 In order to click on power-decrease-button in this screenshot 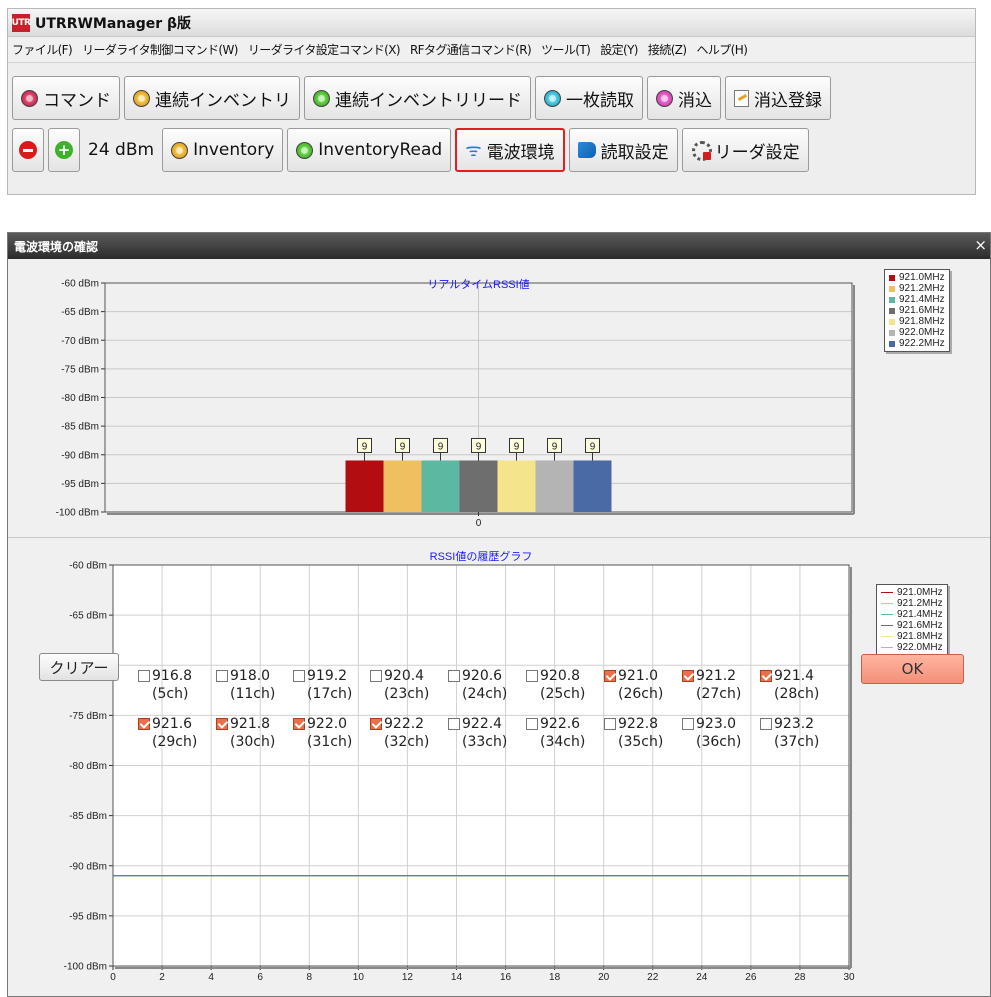, I will do `click(28, 150)`.